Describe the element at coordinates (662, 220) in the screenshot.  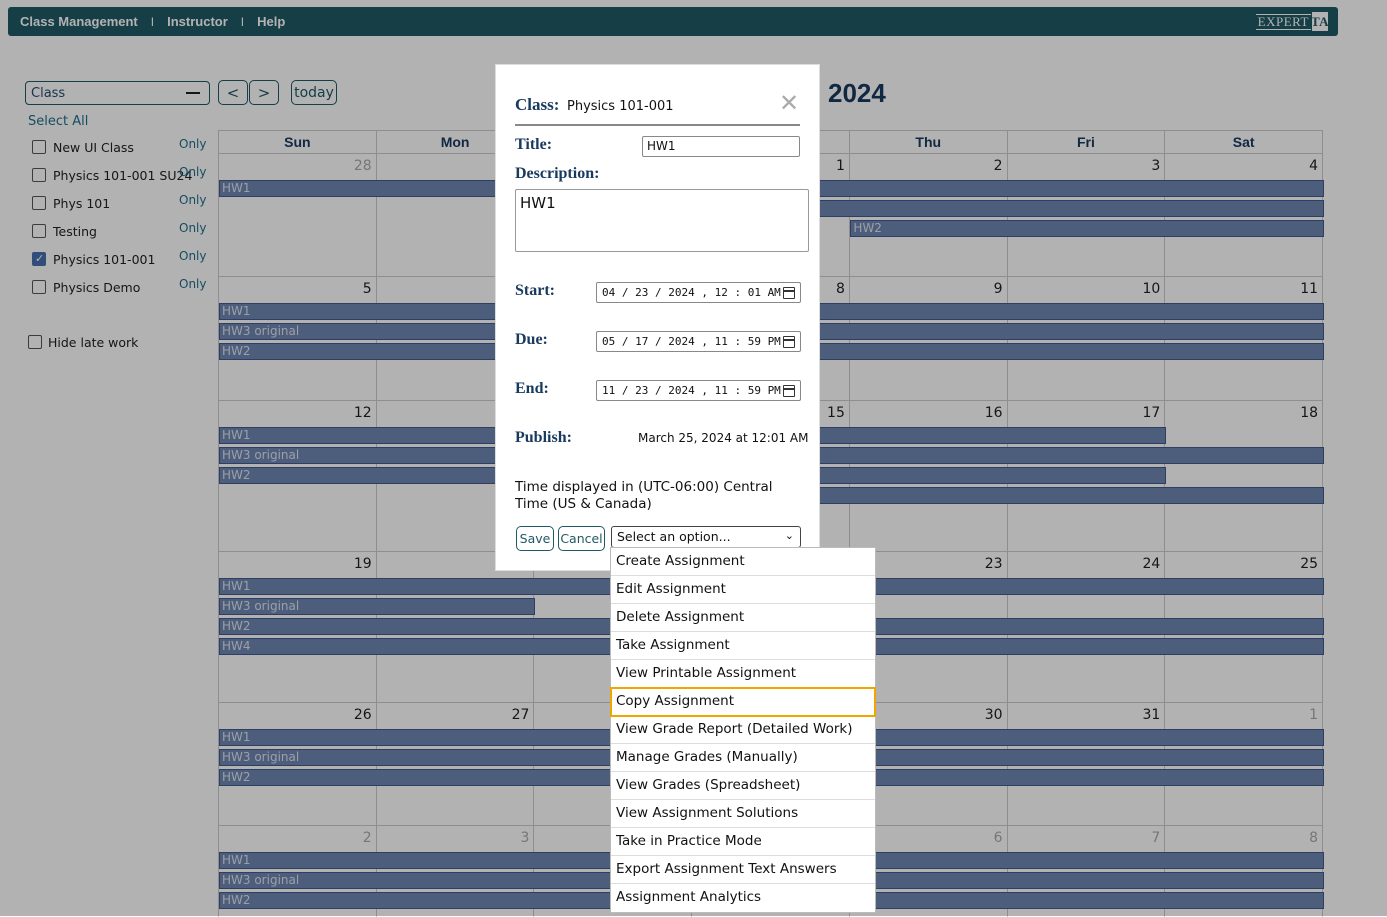
I see `description-textarea: HW1` at that location.